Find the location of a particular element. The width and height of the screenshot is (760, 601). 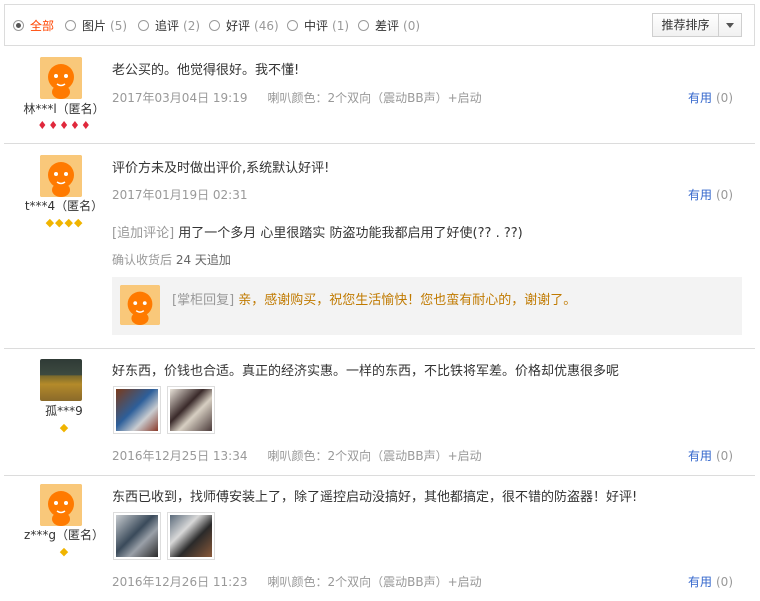

filter-followup: 追评 (2) is located at coordinates (169, 25).